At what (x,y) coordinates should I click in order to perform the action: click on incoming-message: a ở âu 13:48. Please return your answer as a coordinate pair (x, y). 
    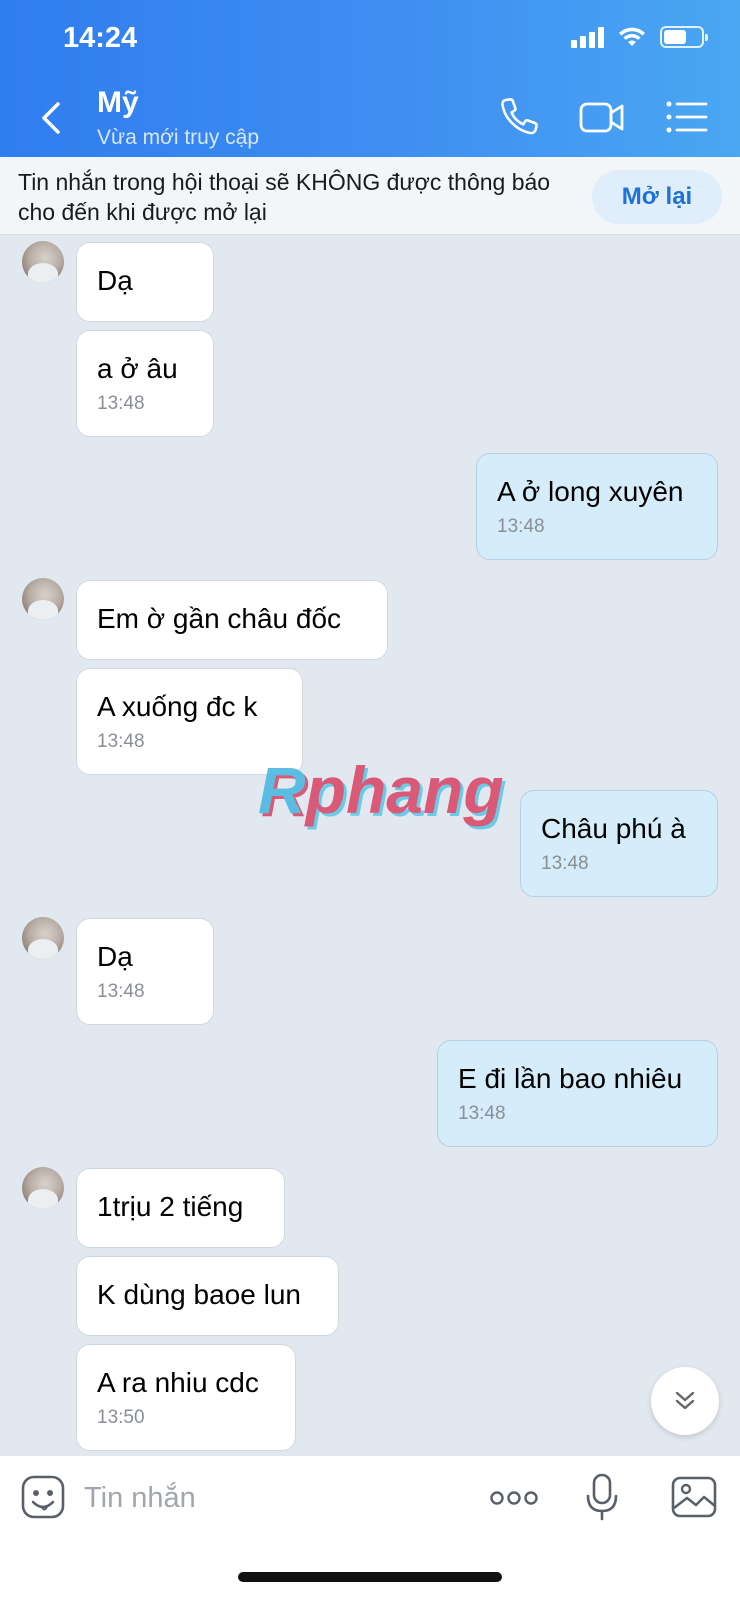
    Looking at the image, I should click on (145, 383).